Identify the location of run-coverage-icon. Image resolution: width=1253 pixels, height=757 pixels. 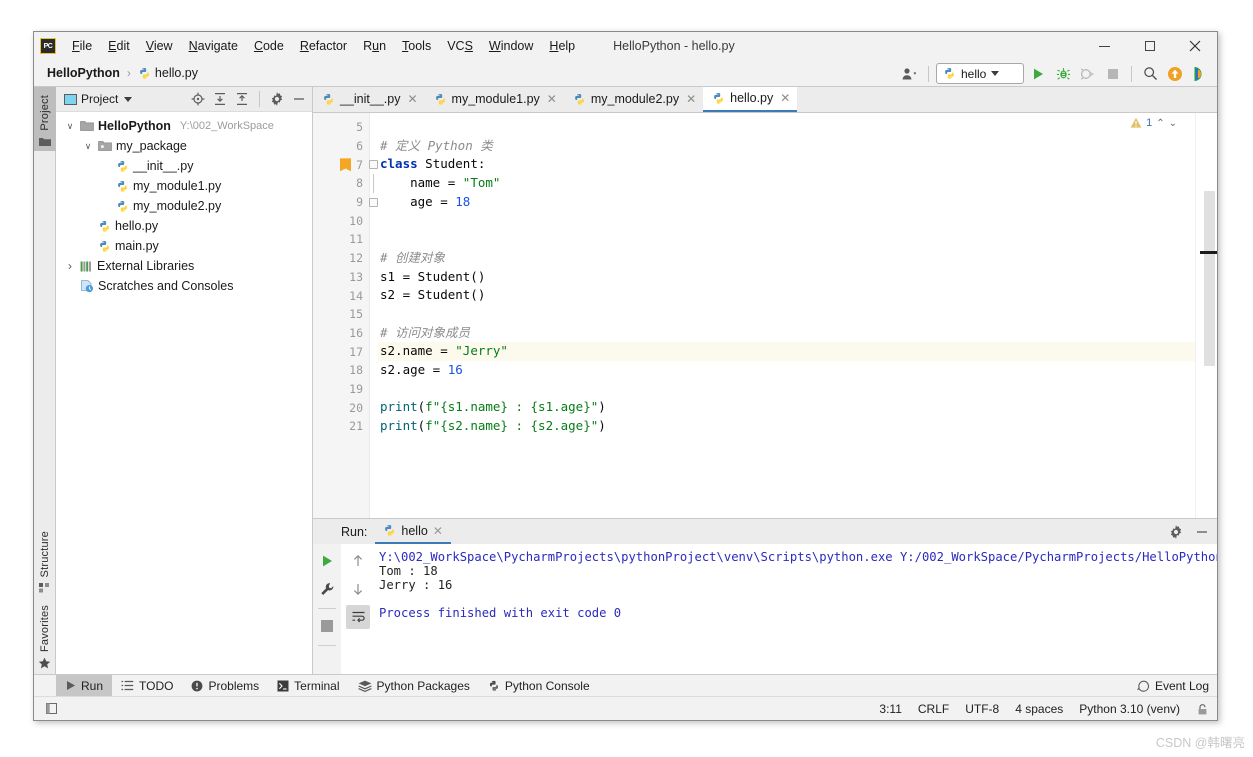
(1088, 74).